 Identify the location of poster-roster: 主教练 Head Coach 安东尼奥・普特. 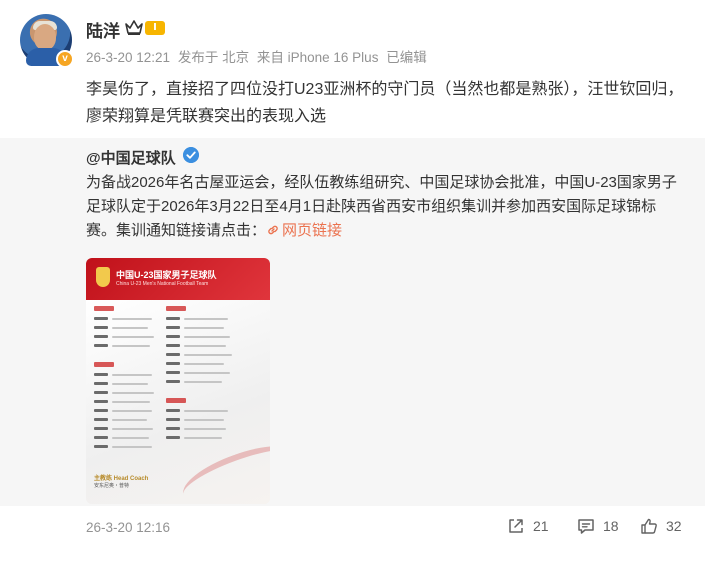
(178, 402).